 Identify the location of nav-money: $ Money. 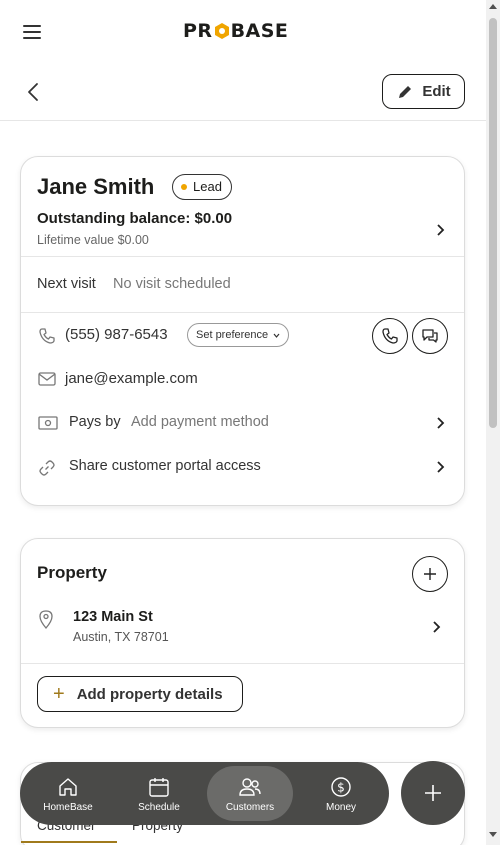
(341, 793).